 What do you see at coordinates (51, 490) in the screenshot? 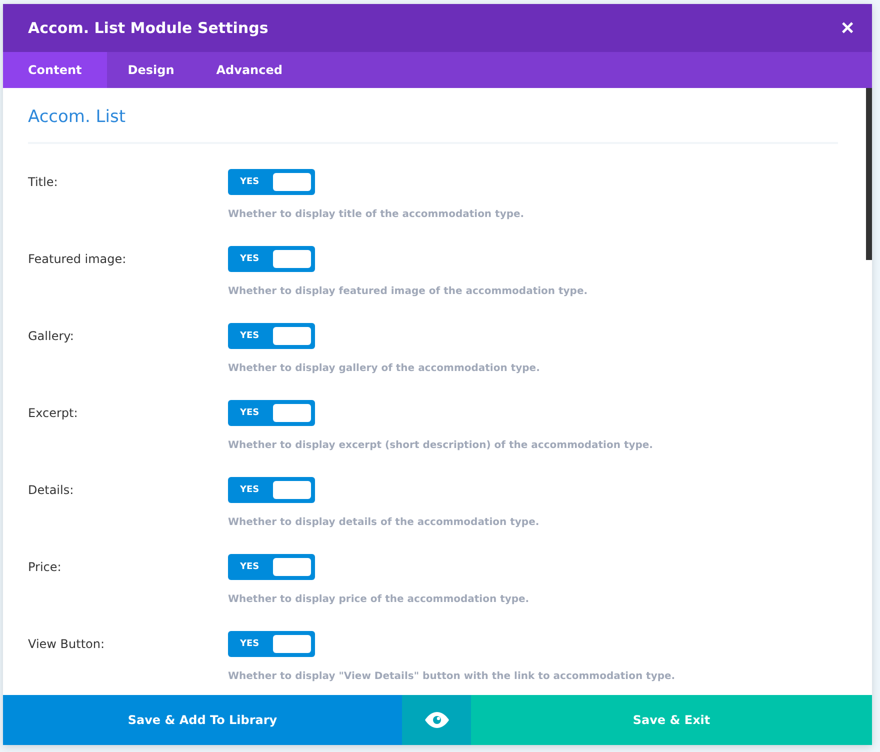
I see `setting-label: Details:` at bounding box center [51, 490].